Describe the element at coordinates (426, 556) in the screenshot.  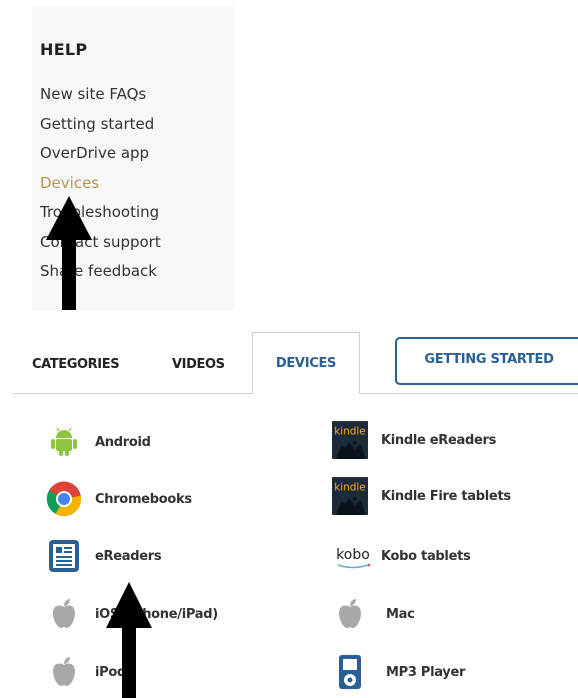
I see `device-label: Kobo tablets` at that location.